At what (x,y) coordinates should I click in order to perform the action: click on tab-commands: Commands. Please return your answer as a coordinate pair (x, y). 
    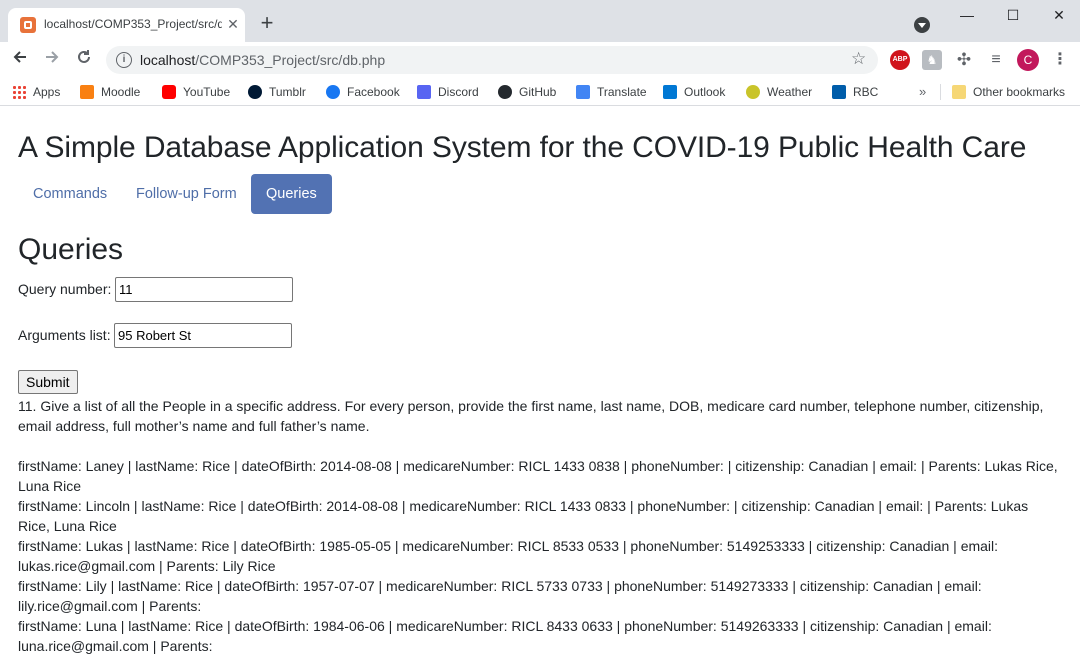
    Looking at the image, I should click on (70, 194).